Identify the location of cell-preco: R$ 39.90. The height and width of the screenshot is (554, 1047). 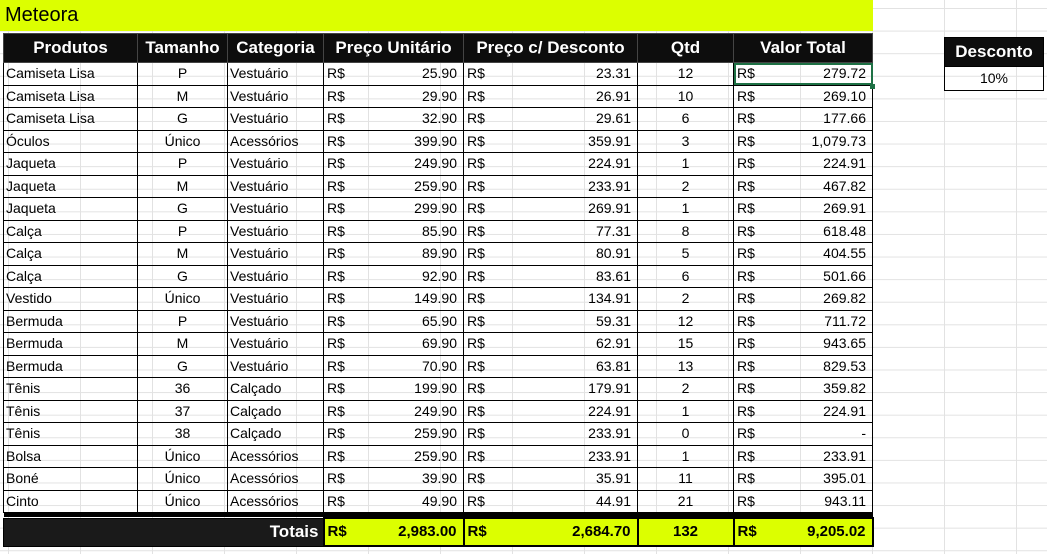
(393, 479).